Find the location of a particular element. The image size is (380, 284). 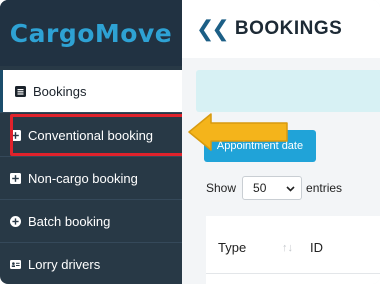

column-header-type: Type is located at coordinates (232, 247).